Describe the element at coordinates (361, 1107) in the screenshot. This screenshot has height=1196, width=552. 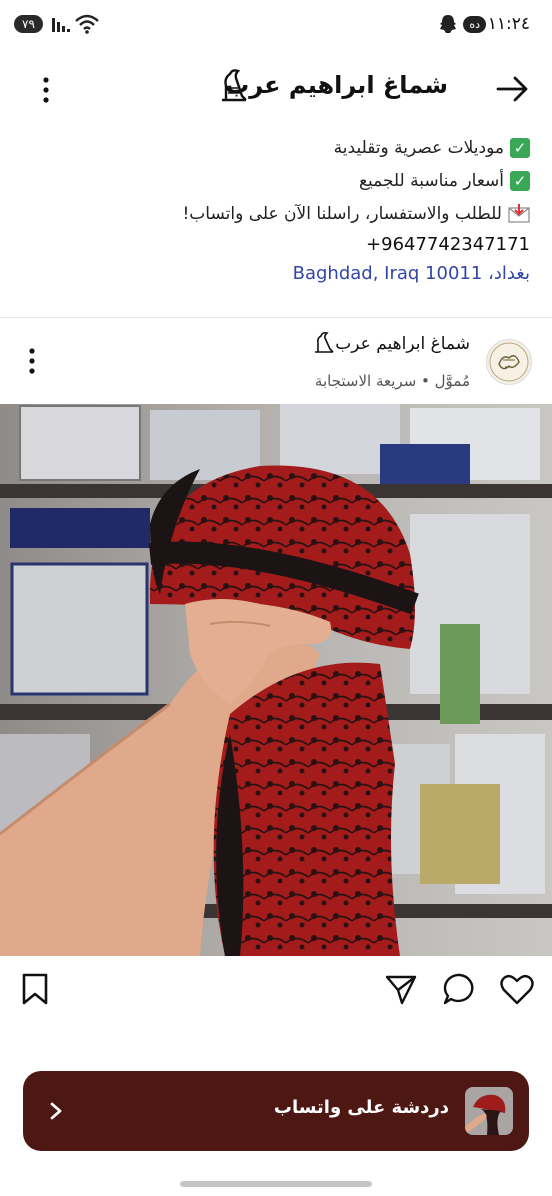
I see `cta-label: دردشة على واتساب` at that location.